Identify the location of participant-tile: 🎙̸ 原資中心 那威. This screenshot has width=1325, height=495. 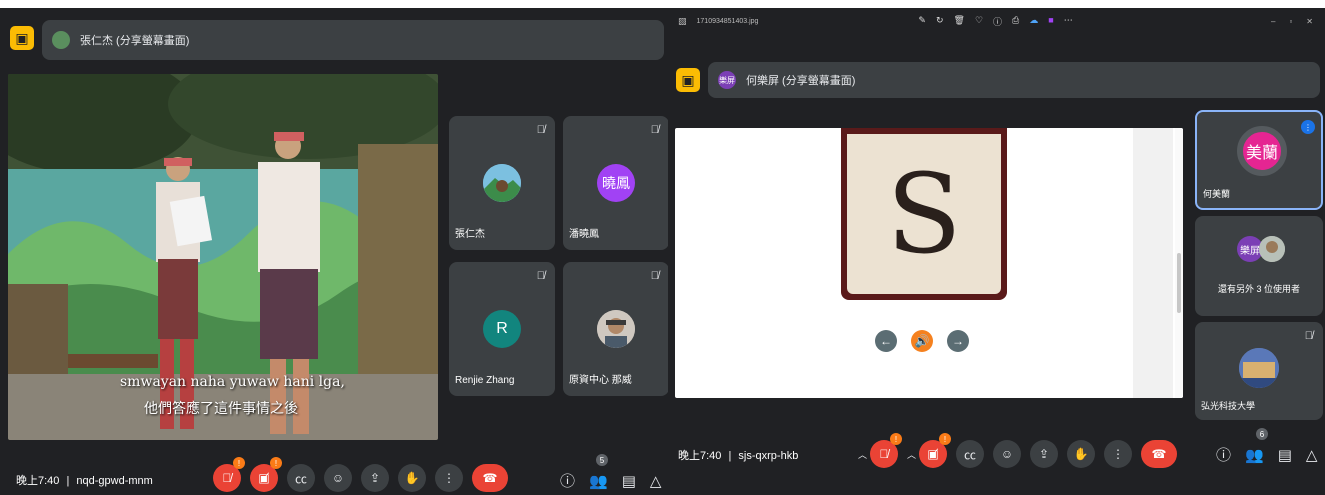
(615, 329).